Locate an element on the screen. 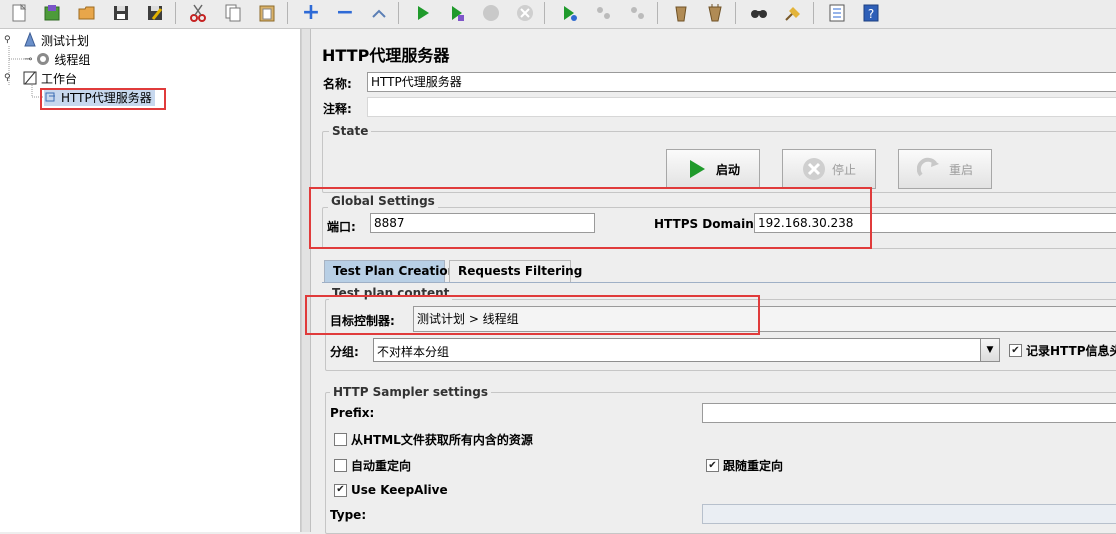 The height and width of the screenshot is (534, 1116). reset-search-icon is located at coordinates (793, 13).